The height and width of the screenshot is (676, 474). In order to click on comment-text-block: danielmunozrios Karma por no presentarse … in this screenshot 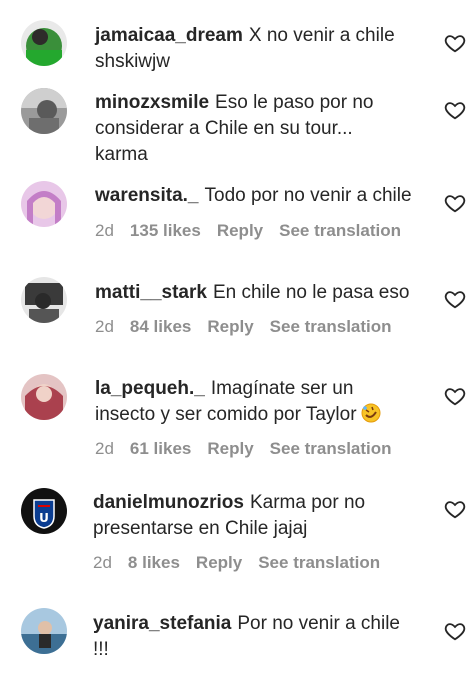, I will do `click(253, 516)`.